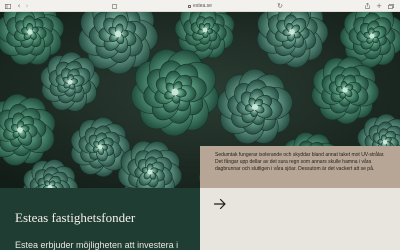 This screenshot has width=400, height=250. What do you see at coordinates (280, 6) in the screenshot?
I see `reload-icon: ↻` at bounding box center [280, 6].